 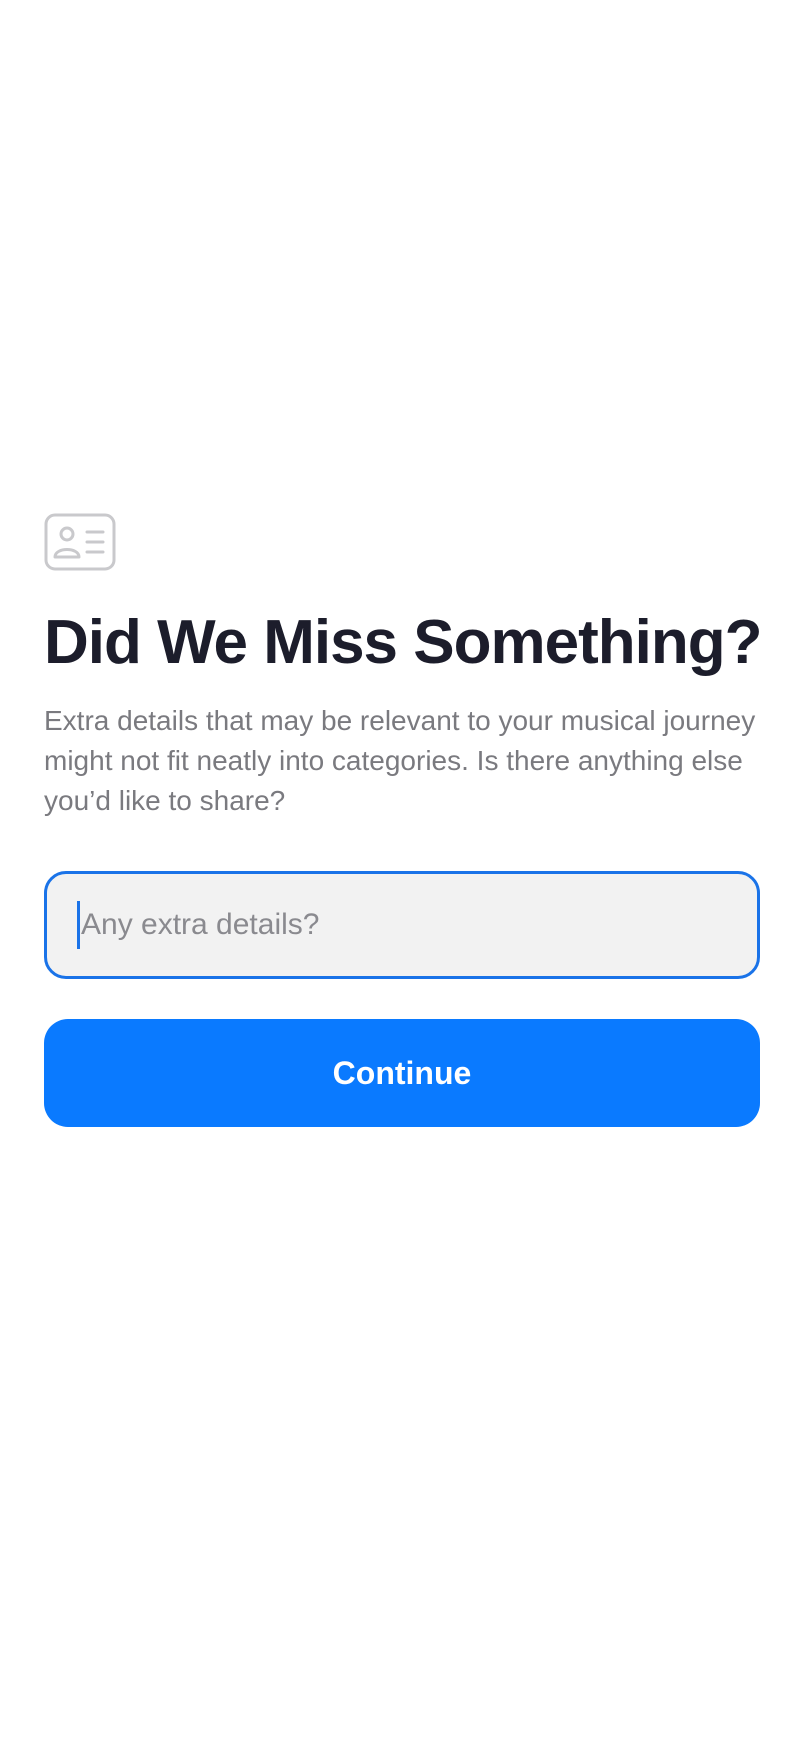 I want to click on extra-details-field, so click(x=402, y=925).